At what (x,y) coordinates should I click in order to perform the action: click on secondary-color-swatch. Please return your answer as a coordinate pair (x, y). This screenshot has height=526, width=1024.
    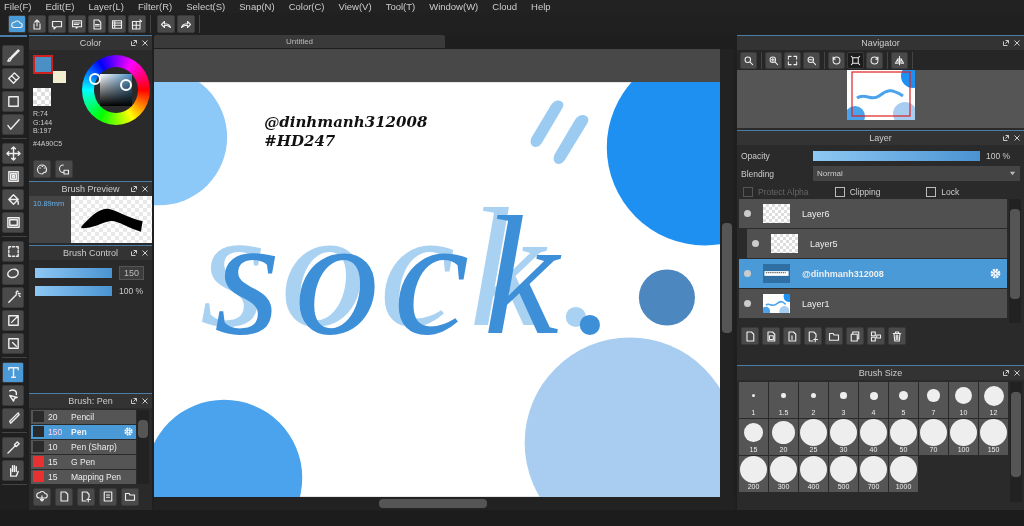
    Looking at the image, I should click on (59, 77).